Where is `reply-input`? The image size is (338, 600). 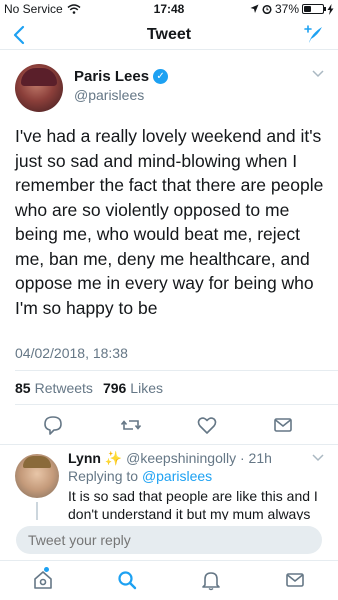 reply-input is located at coordinates (169, 540).